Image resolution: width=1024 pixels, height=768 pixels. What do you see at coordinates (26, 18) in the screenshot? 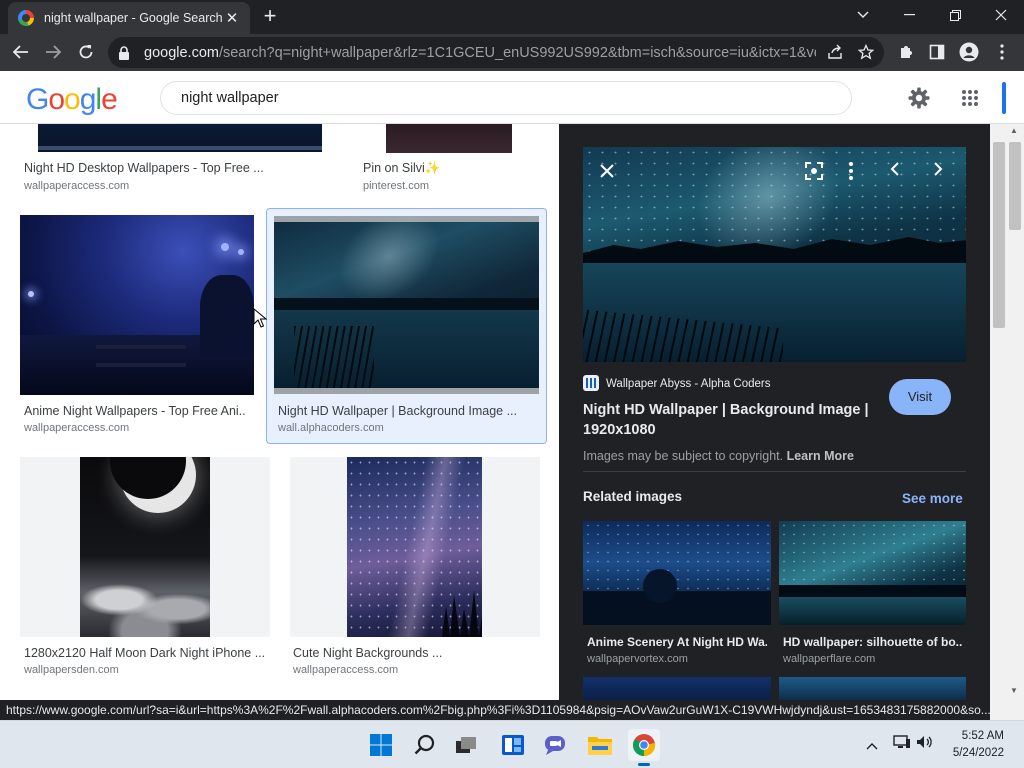
I see `google-favicon-icon` at bounding box center [26, 18].